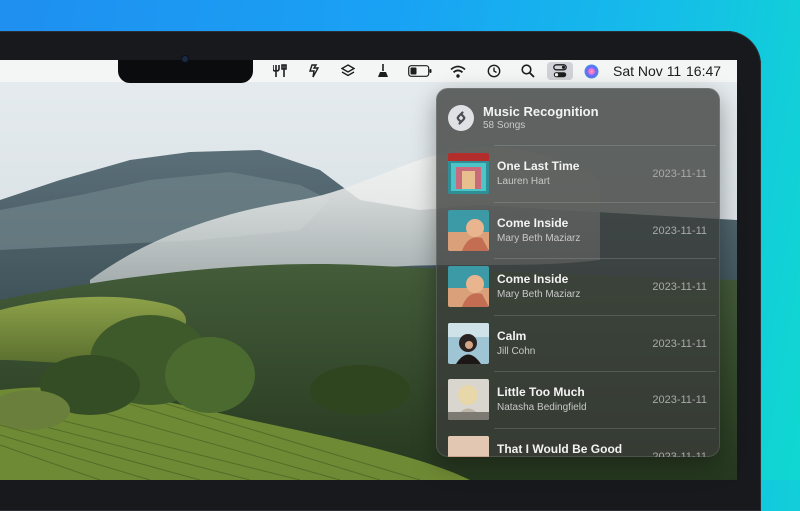 This screenshot has height=511, width=800. Describe the element at coordinates (368, 71) in the screenshot. I see `menu-bar: Sat Nov 11 16:47` at that location.